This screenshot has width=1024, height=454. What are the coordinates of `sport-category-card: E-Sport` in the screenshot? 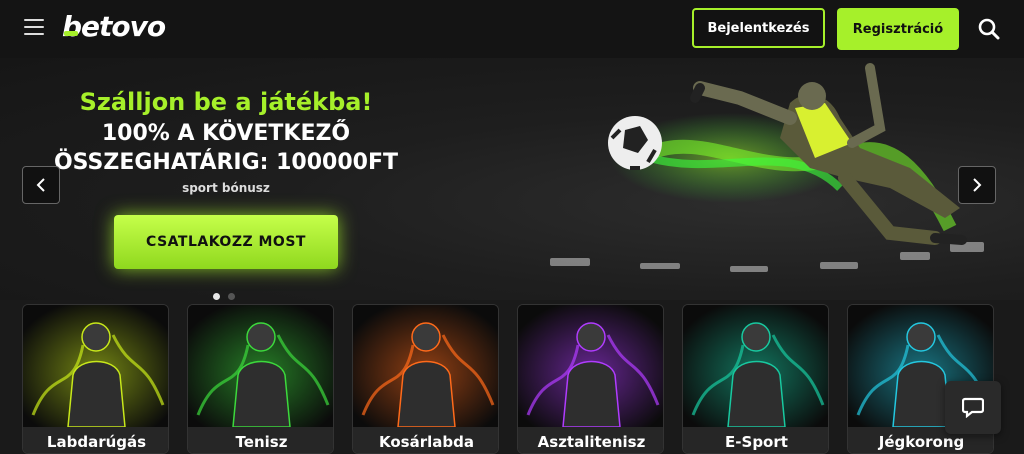 It's located at (755, 379).